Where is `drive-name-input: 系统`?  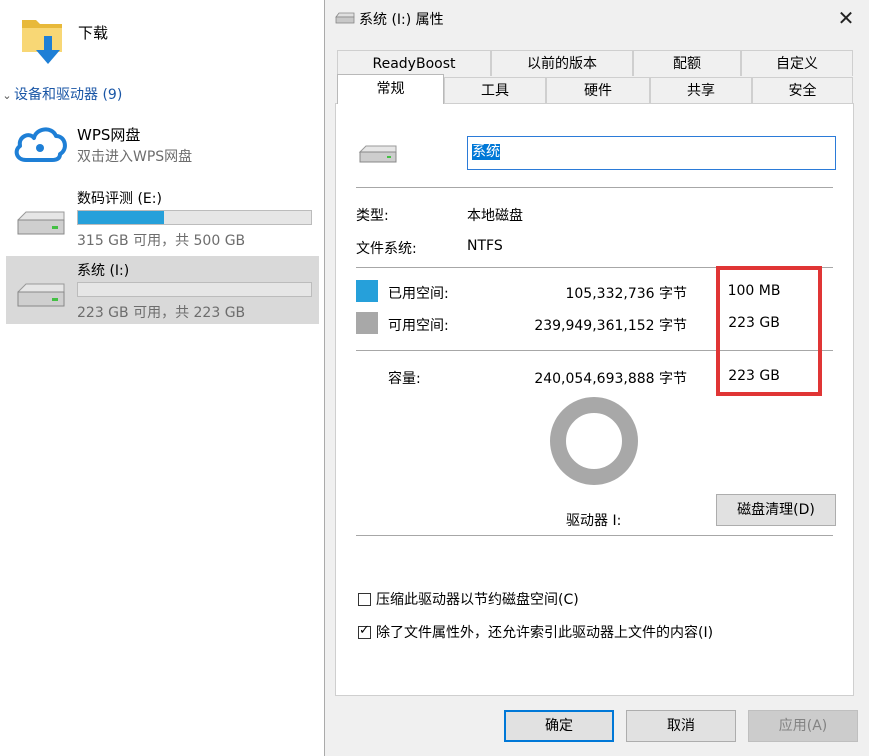
drive-name-input: 系统 is located at coordinates (651, 153).